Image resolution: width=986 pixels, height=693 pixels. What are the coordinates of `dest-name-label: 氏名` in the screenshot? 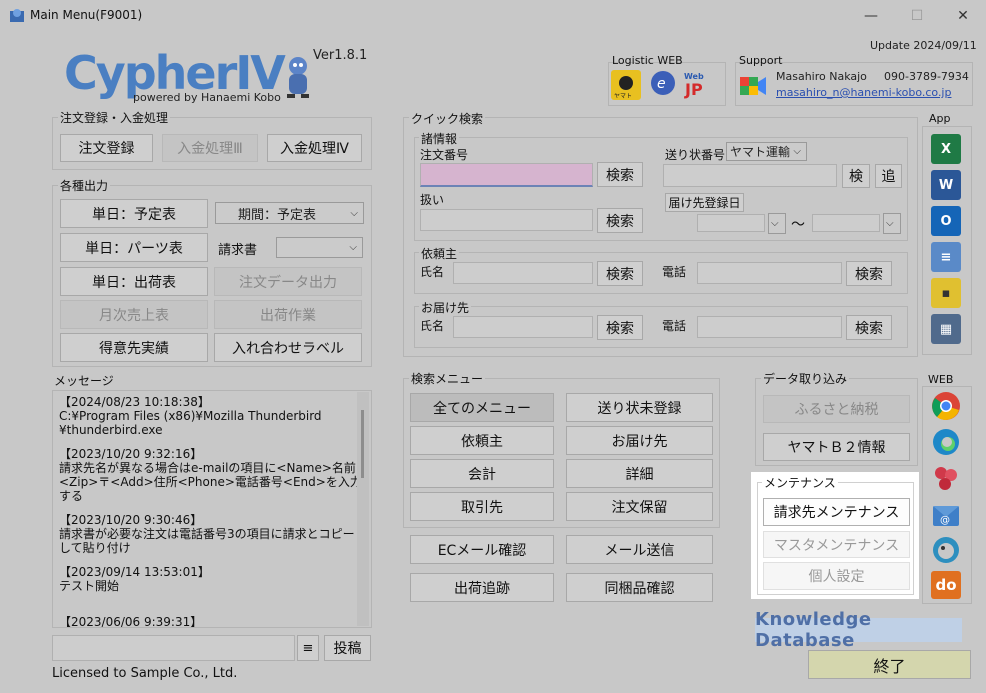 It's located at (432, 326).